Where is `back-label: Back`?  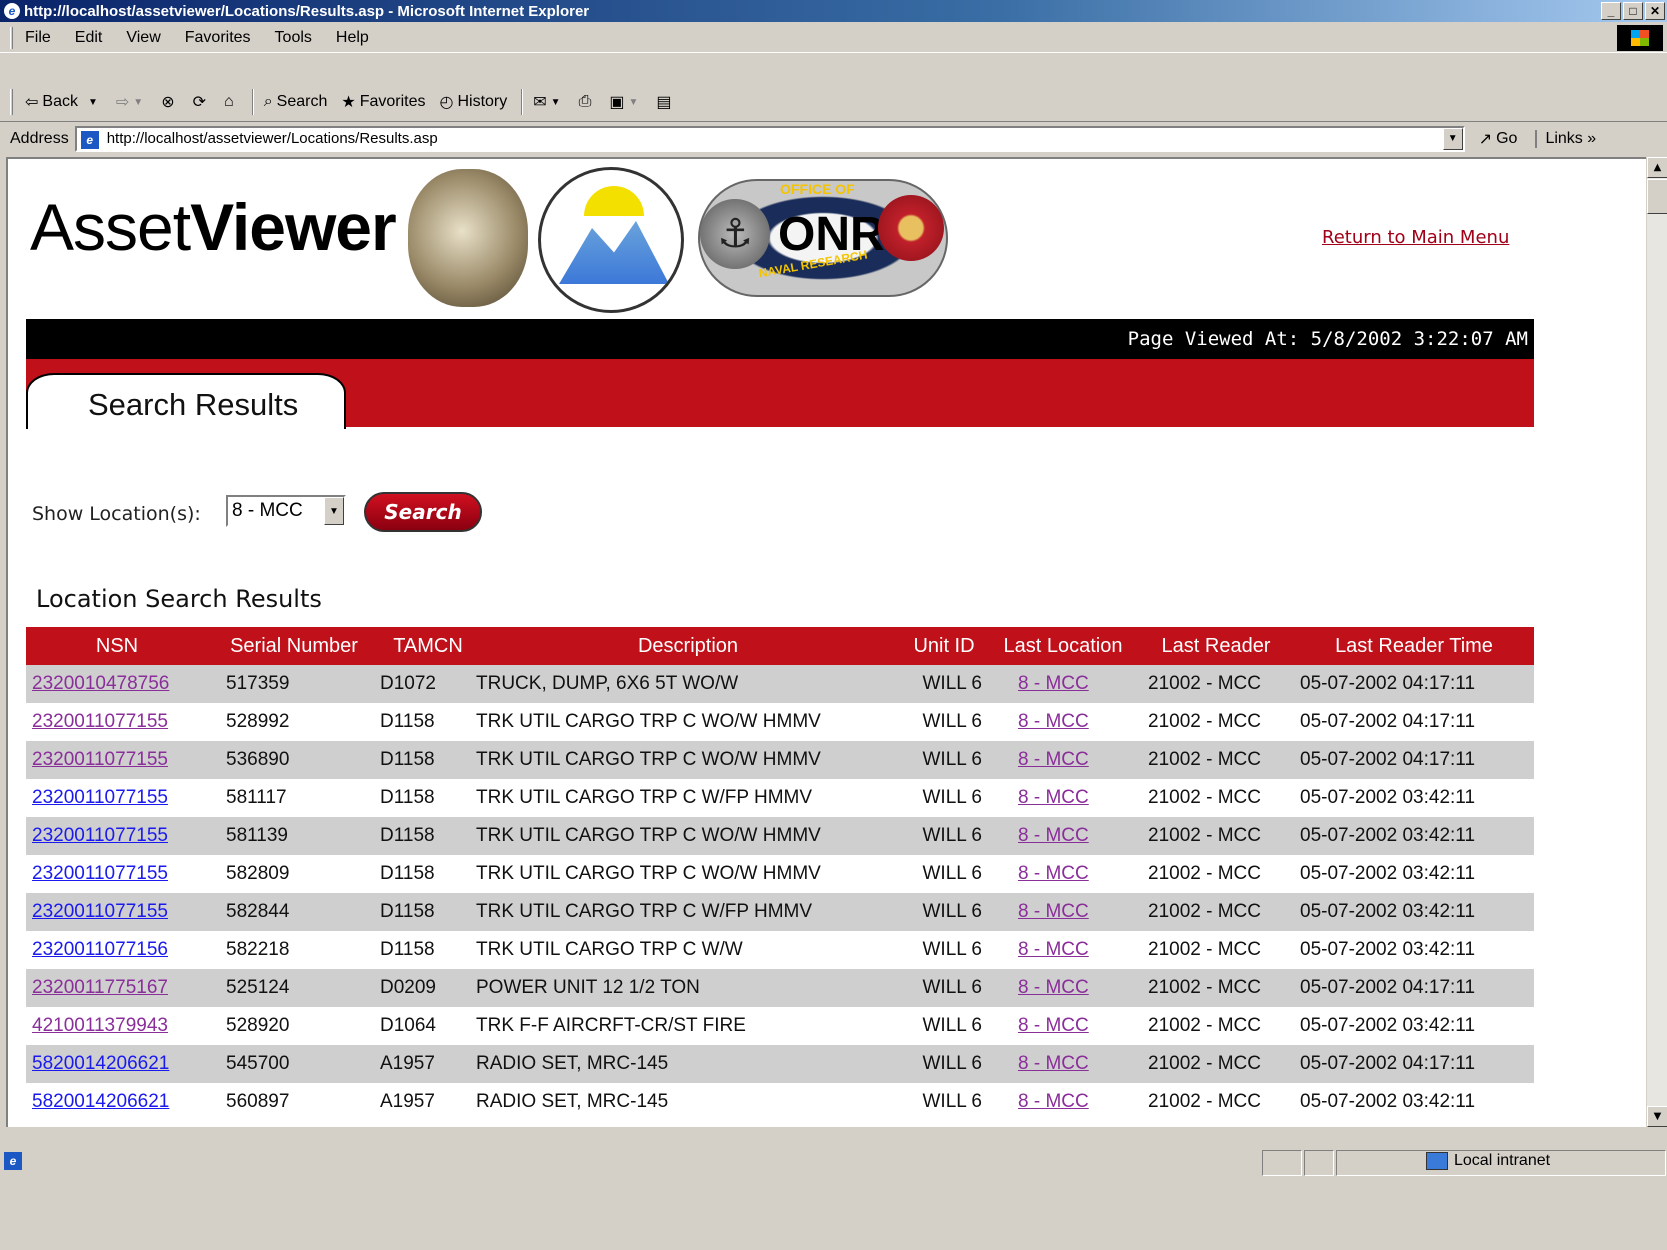
back-label: Back is located at coordinates (60, 101).